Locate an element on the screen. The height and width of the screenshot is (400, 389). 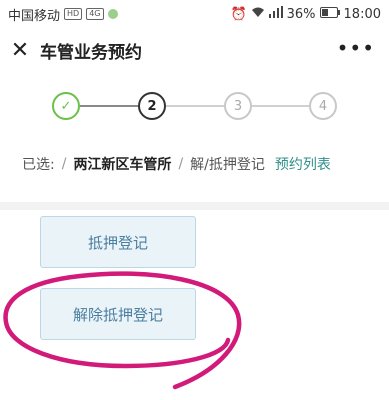
mortgage-registration-button: 抵押登记 is located at coordinates (118, 242).